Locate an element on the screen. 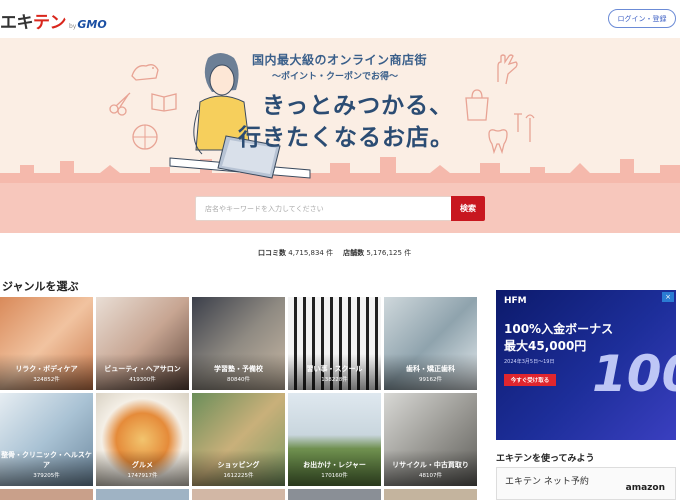  genre-tile-shopping: ショッピング 1612225件 is located at coordinates (238, 439).